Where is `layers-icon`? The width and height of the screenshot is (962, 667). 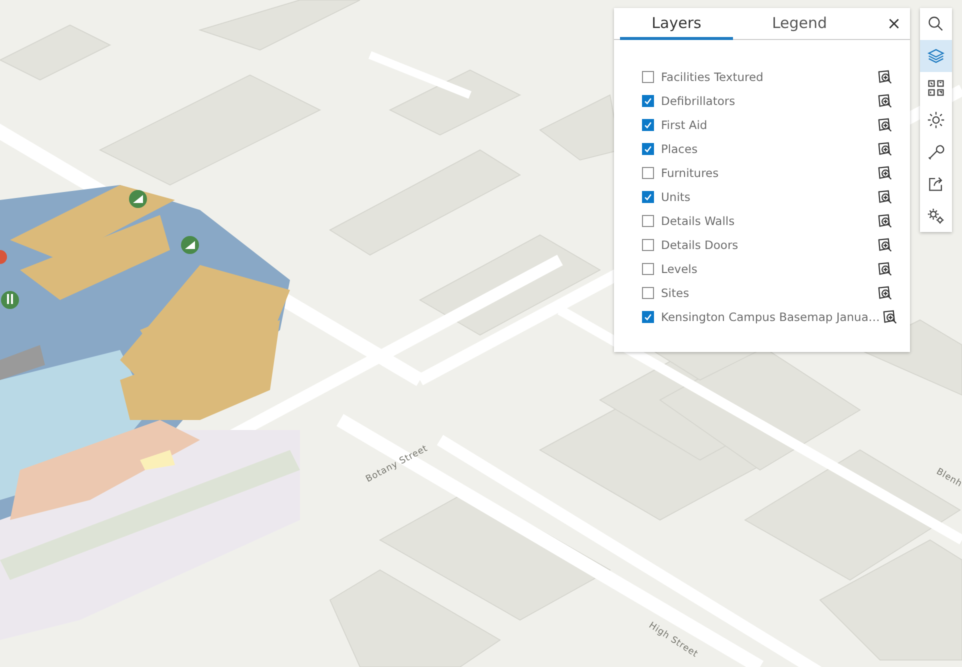 layers-icon is located at coordinates (936, 56).